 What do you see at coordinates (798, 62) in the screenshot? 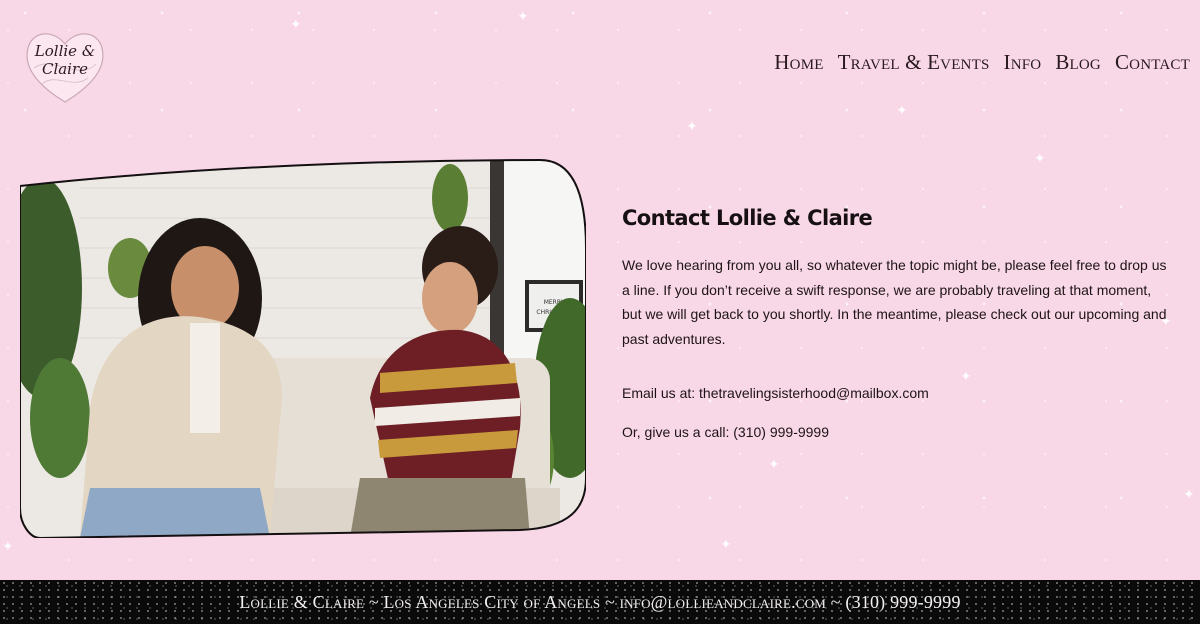
I see `nav-home: Home` at bounding box center [798, 62].